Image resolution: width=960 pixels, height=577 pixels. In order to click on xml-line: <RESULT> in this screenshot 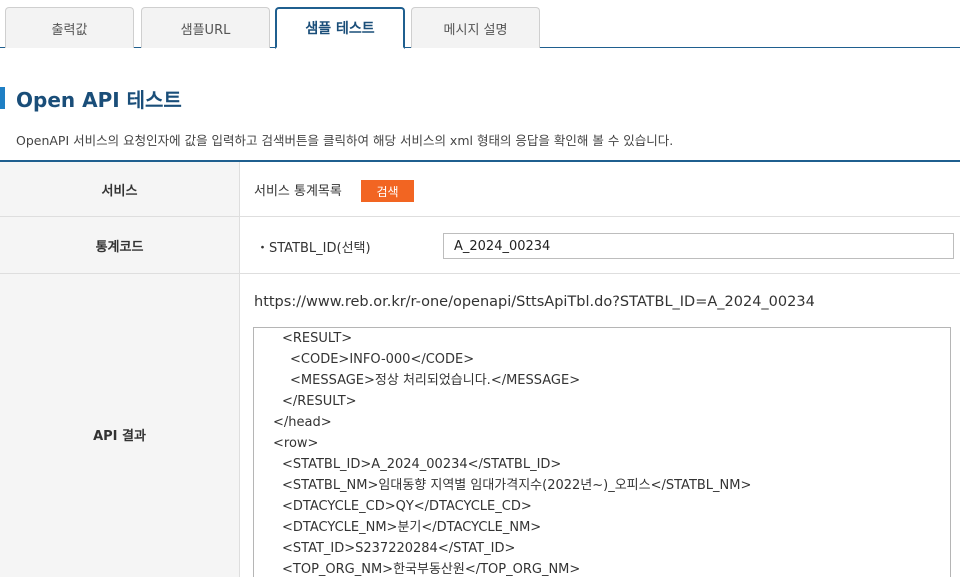, I will do `click(317, 338)`.